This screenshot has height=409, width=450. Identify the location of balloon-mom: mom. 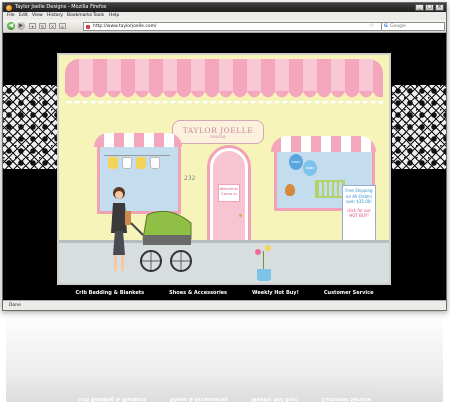
(296, 162).